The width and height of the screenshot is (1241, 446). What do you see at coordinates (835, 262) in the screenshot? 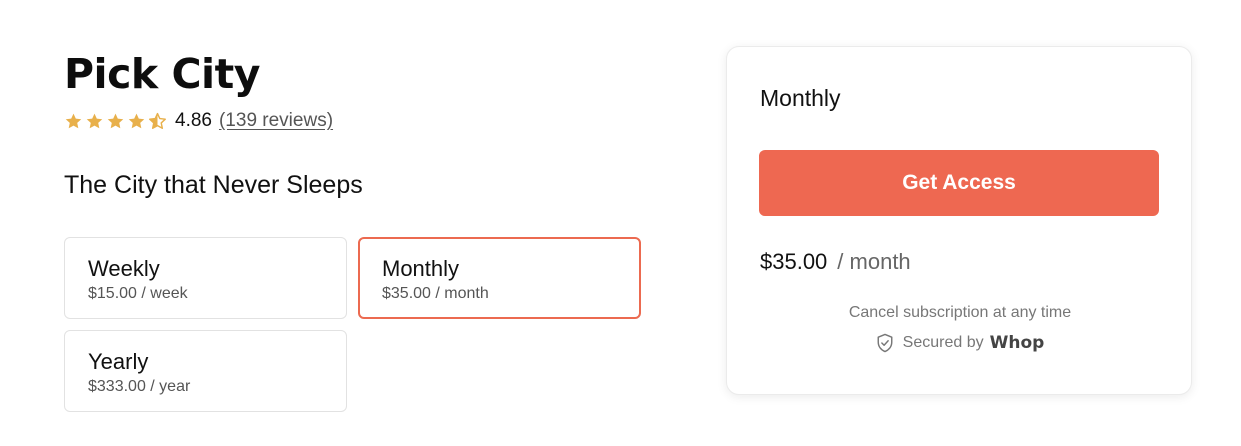
I see `price-summary: $35.00 / month` at bounding box center [835, 262].